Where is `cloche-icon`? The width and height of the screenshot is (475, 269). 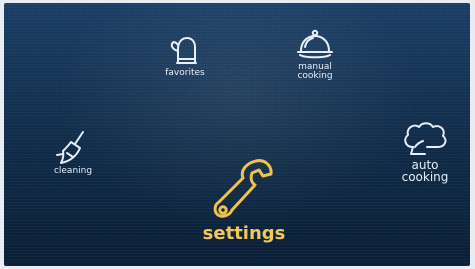 cloche-icon is located at coordinates (315, 44).